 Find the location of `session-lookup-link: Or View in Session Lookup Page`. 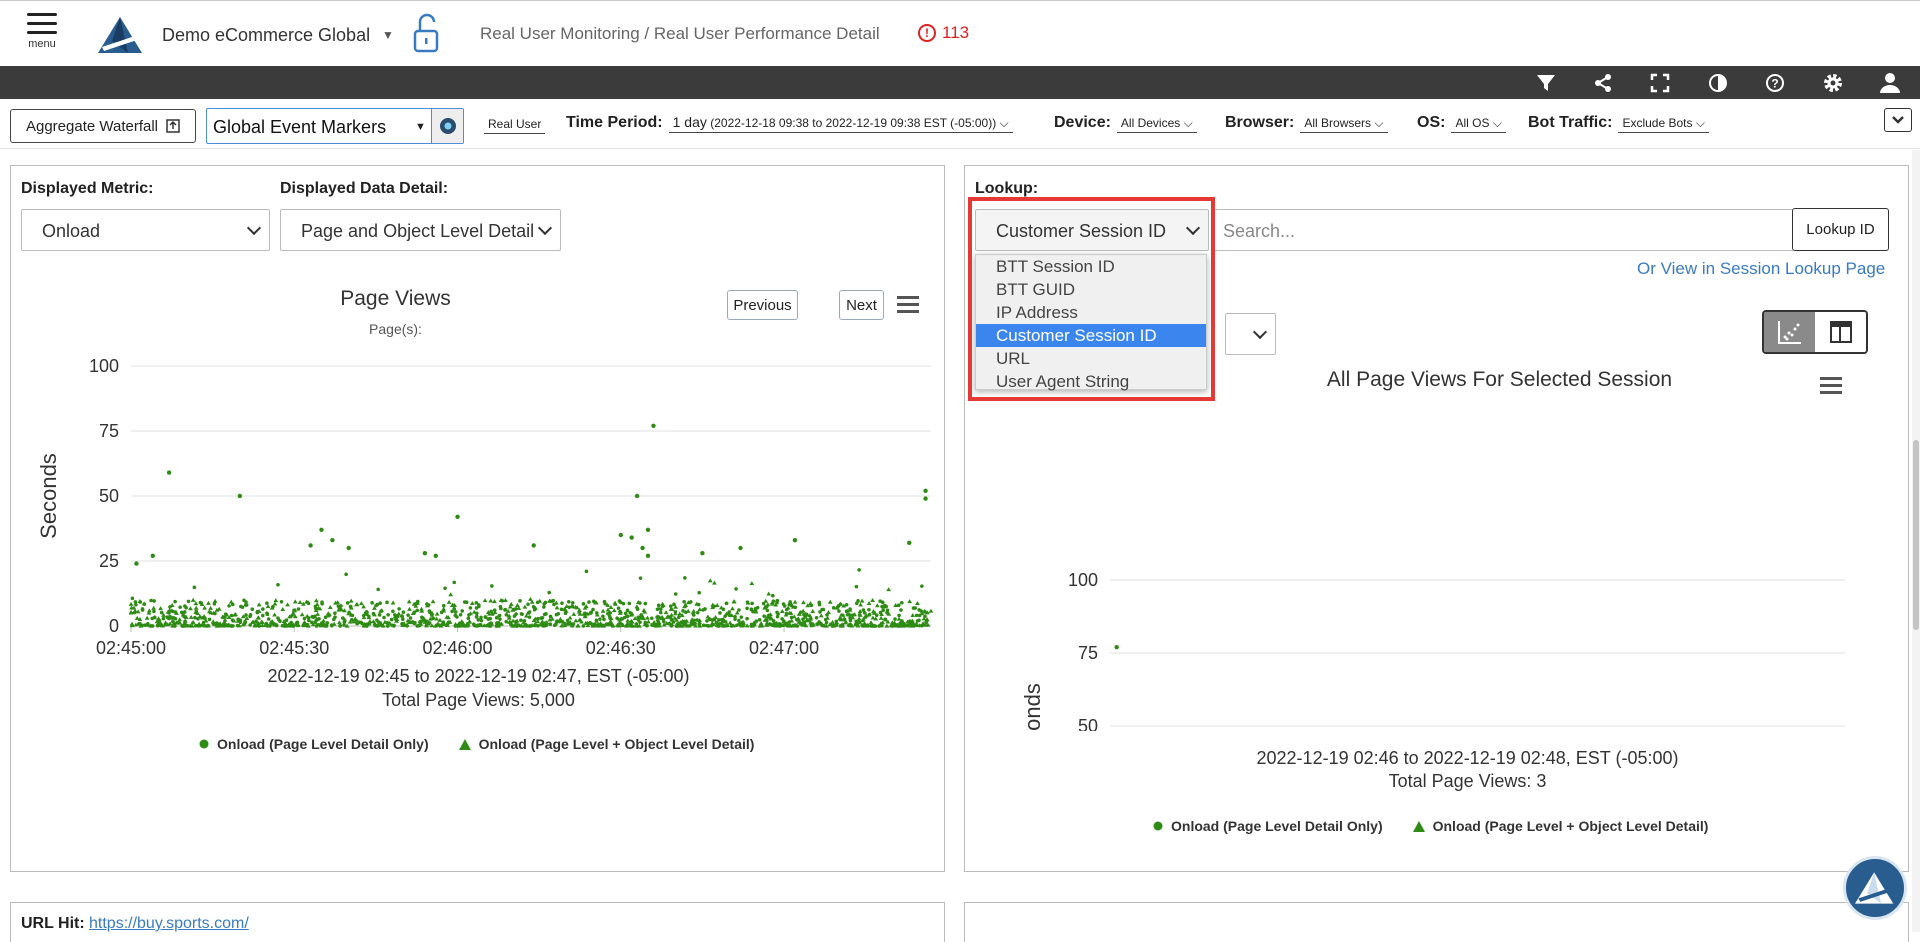

session-lookup-link: Or View in Session Lookup Page is located at coordinates (1761, 269).